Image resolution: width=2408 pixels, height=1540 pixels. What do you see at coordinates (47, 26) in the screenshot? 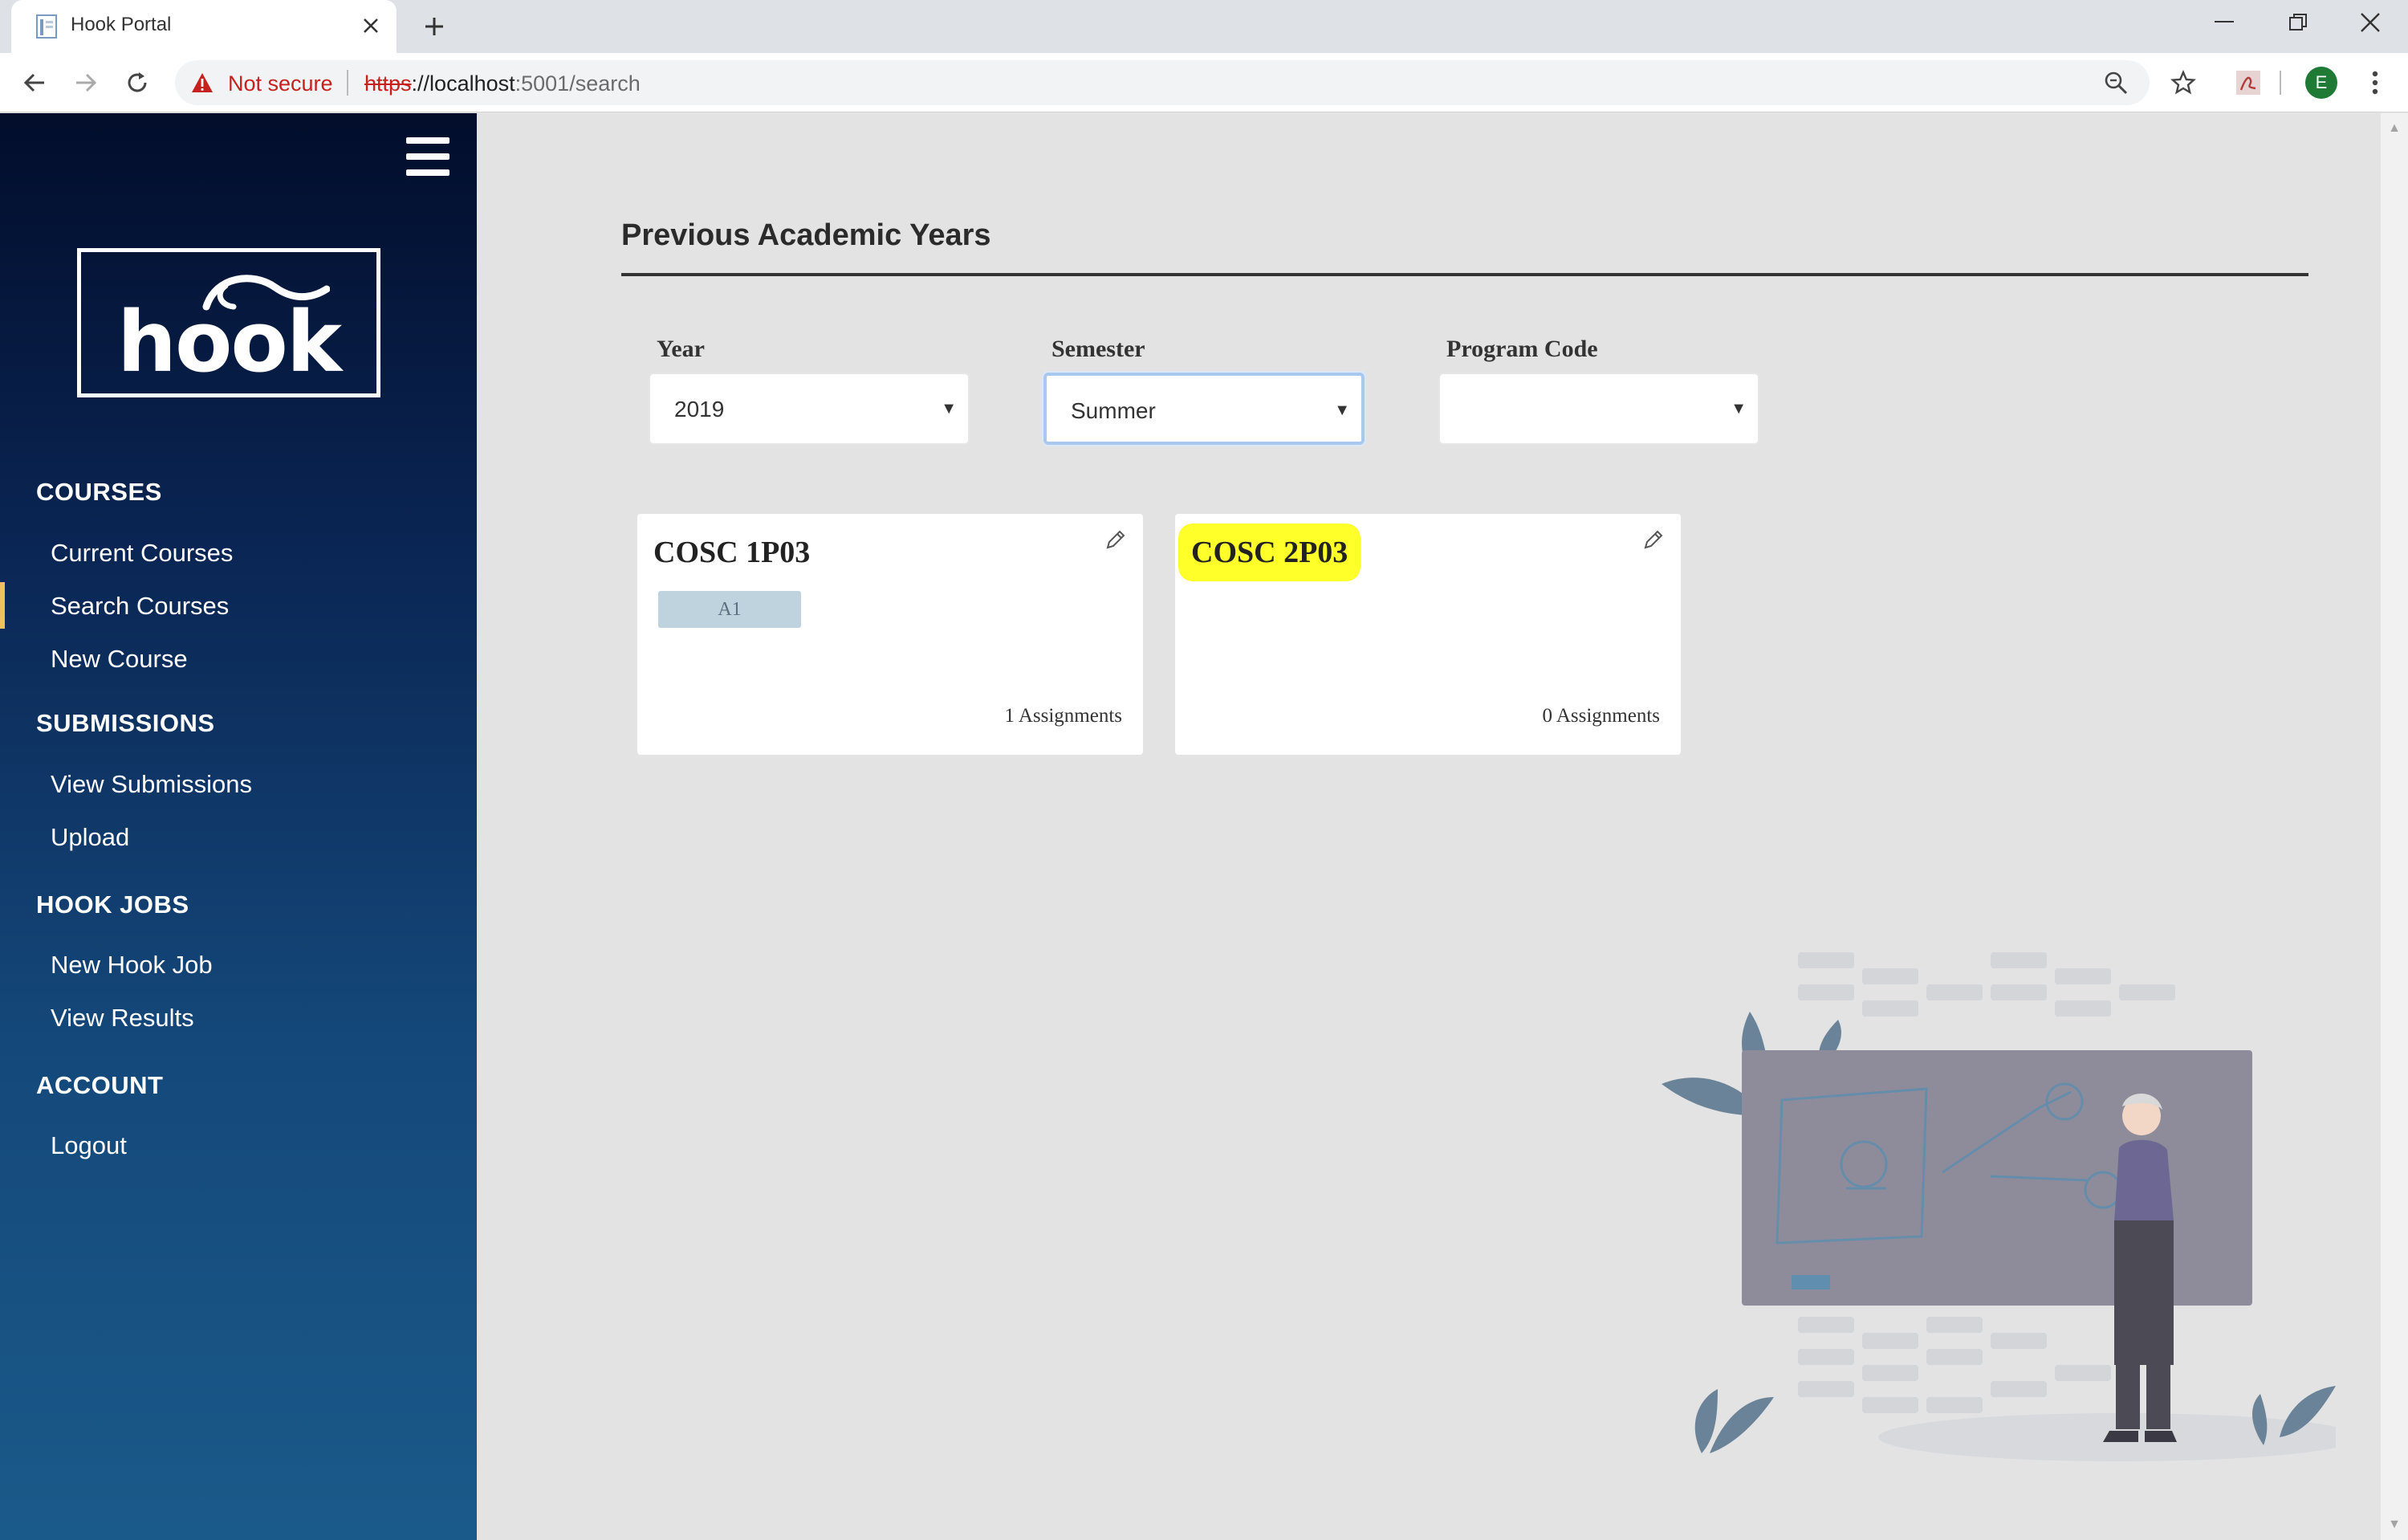
I see `page-icon` at bounding box center [47, 26].